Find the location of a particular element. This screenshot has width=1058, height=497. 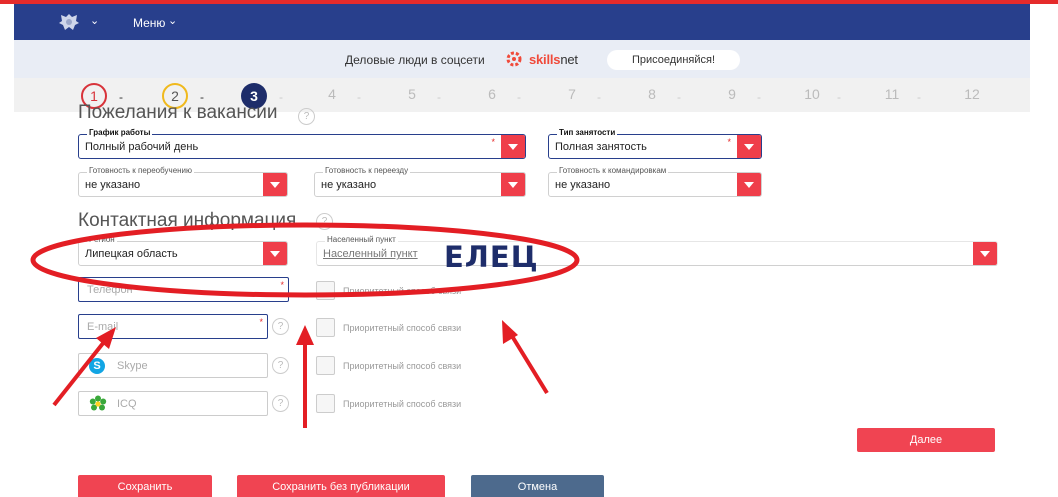

save-button: Сохранить is located at coordinates (145, 486).